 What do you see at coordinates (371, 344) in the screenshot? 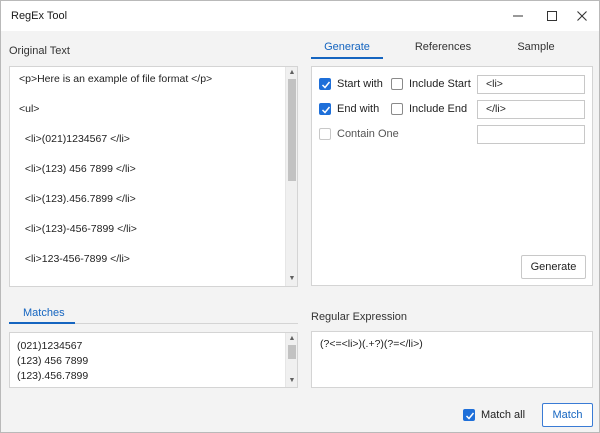
I see `regular-expression-value: (?<=<li>)(.+?)(?=</li>)` at bounding box center [371, 344].